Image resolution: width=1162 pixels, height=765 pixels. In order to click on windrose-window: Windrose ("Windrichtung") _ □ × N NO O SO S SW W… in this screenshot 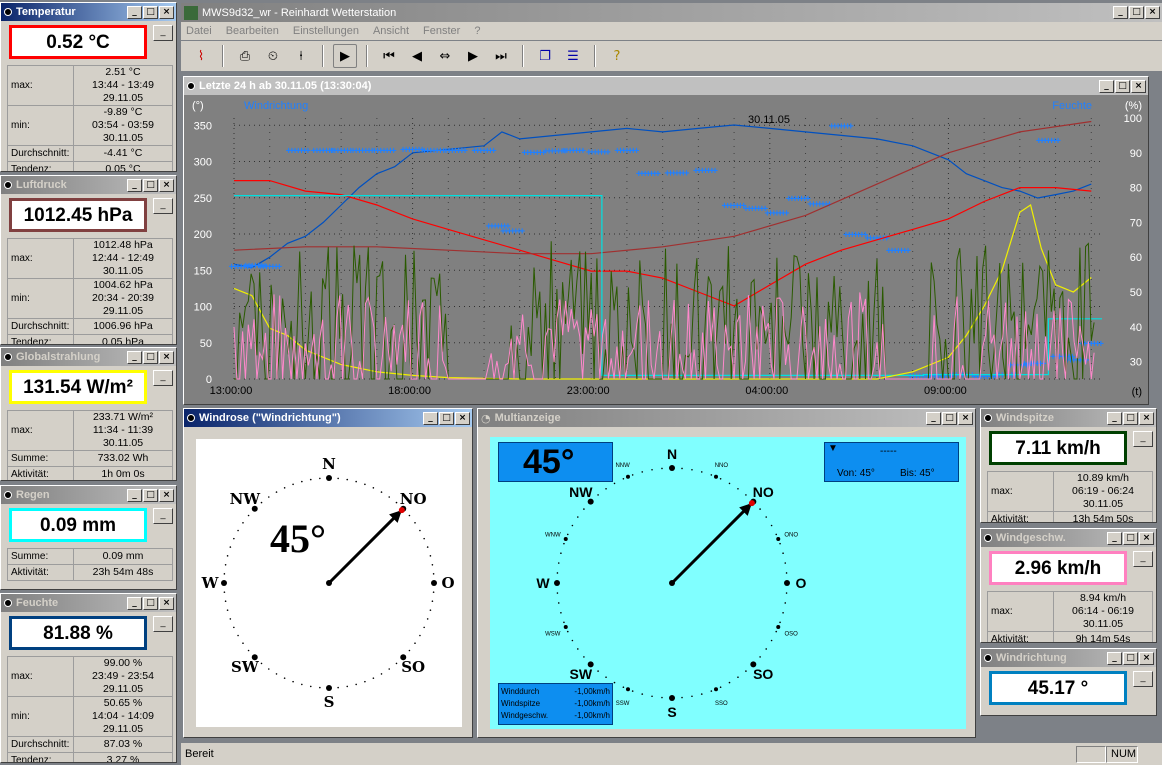, I will do `click(328, 573)`.